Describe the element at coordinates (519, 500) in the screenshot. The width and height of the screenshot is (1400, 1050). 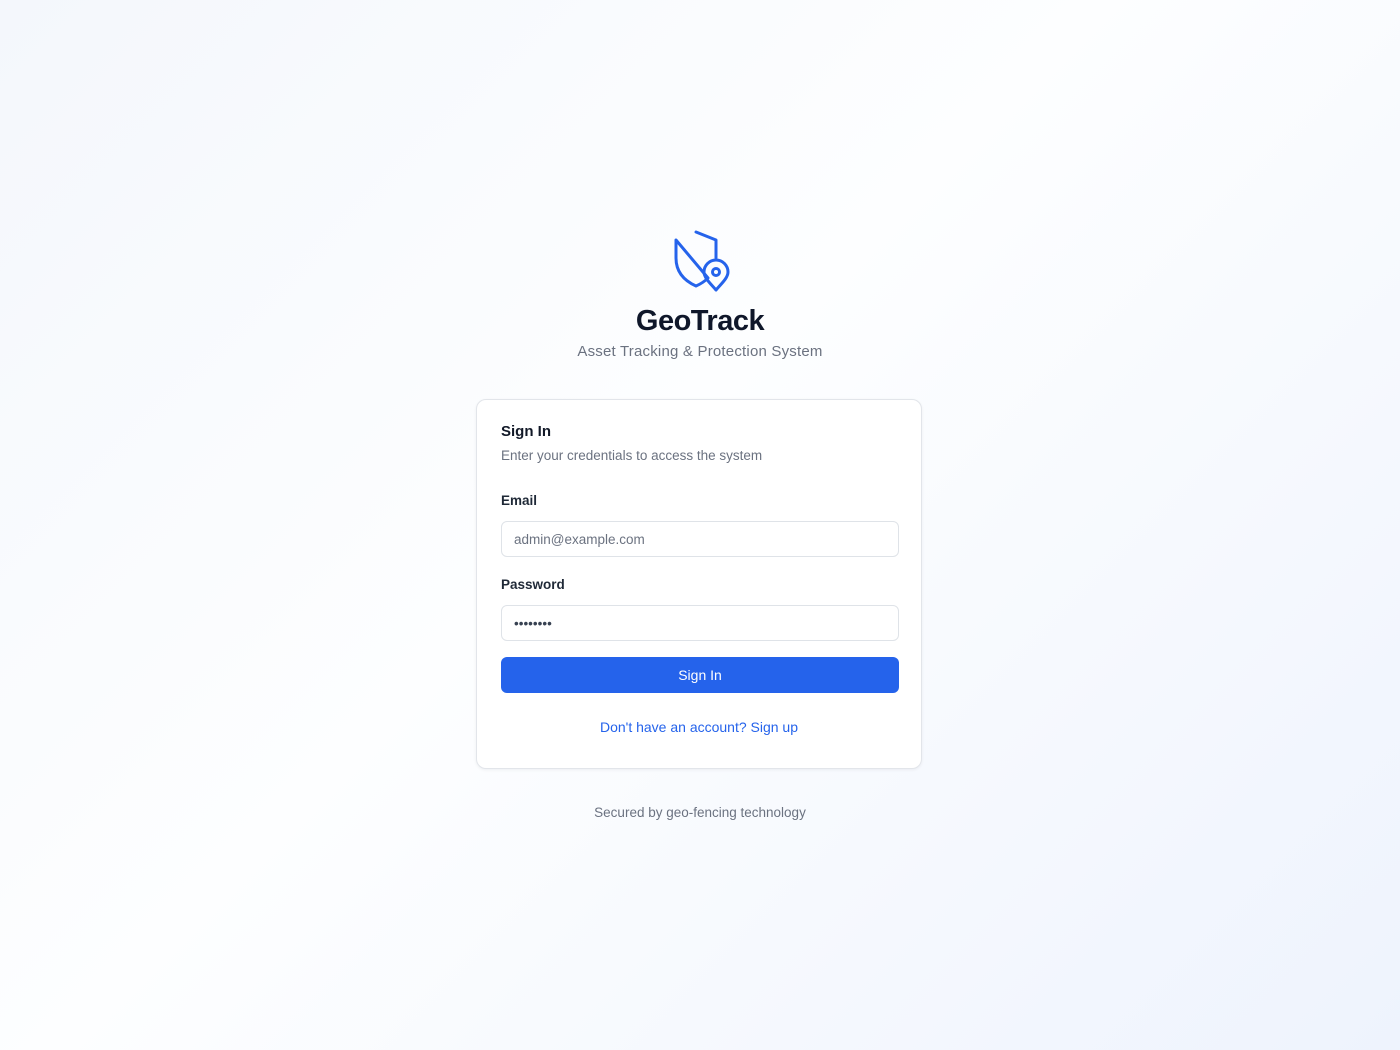
I see `email-label: Email` at that location.